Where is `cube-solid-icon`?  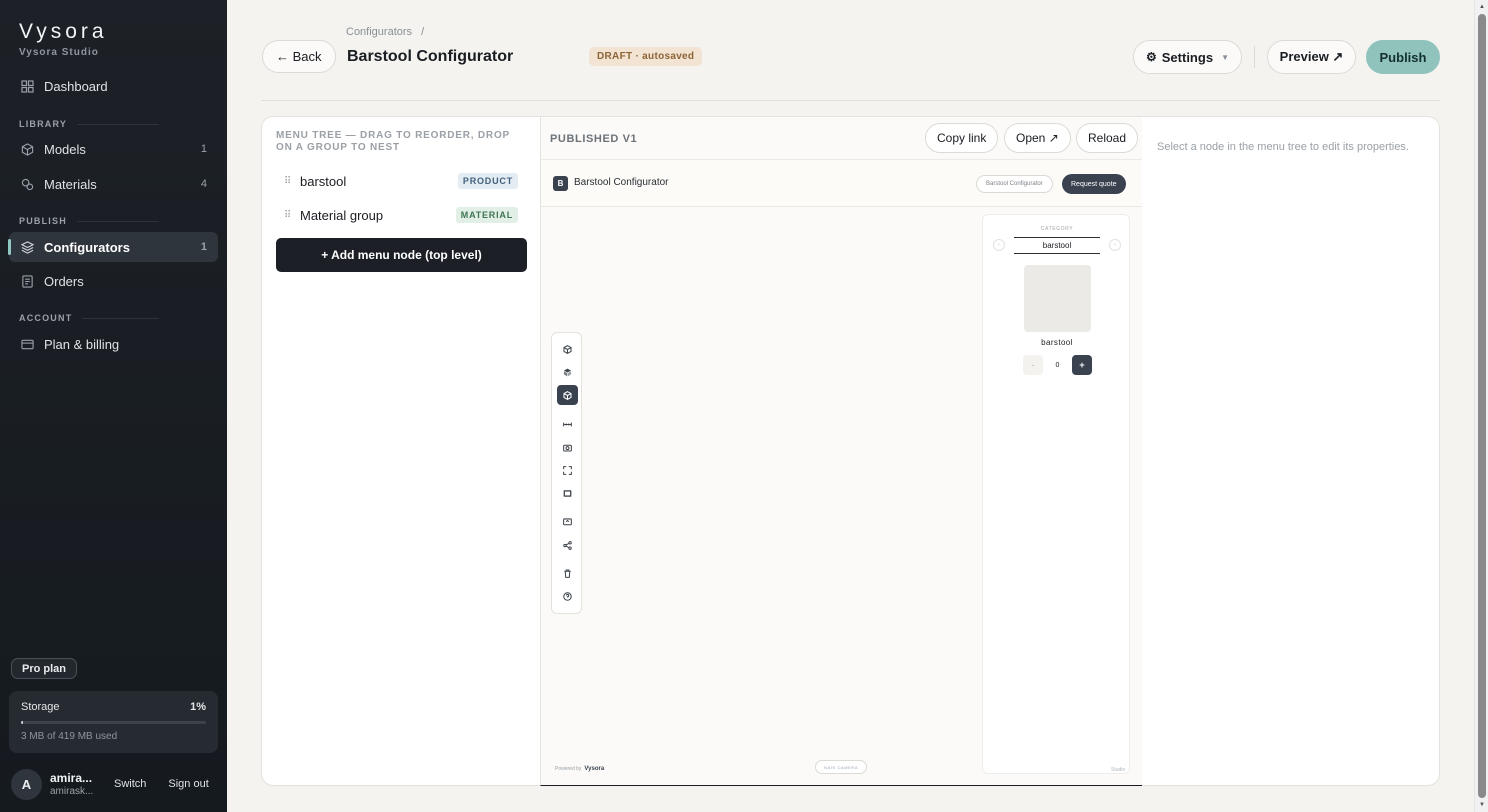
cube-solid-icon is located at coordinates (567, 372).